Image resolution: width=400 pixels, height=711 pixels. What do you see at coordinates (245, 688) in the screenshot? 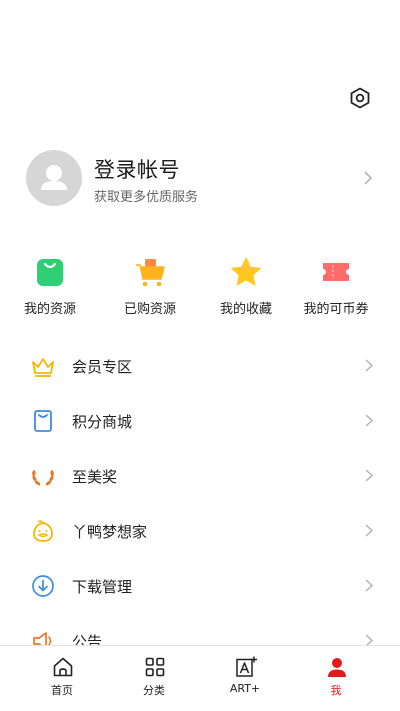
I see `tab-label: ART+` at bounding box center [245, 688].